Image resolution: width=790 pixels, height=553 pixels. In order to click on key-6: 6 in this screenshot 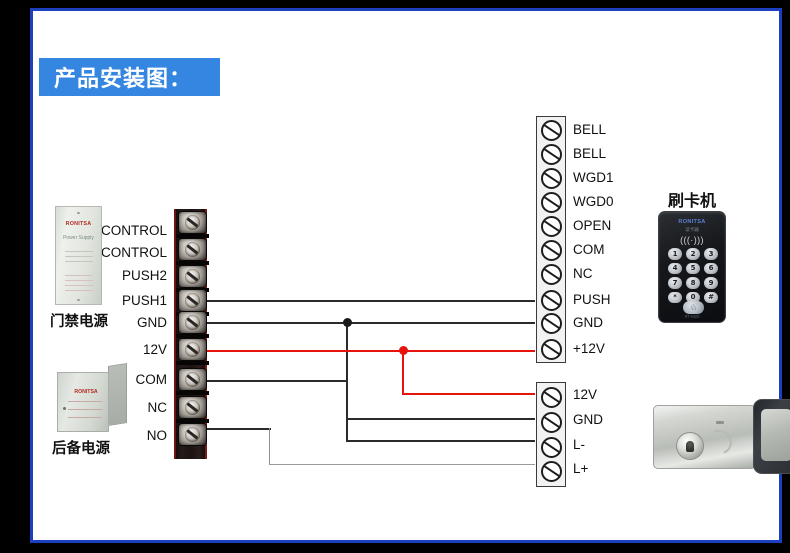, I will do `click(711, 268)`.